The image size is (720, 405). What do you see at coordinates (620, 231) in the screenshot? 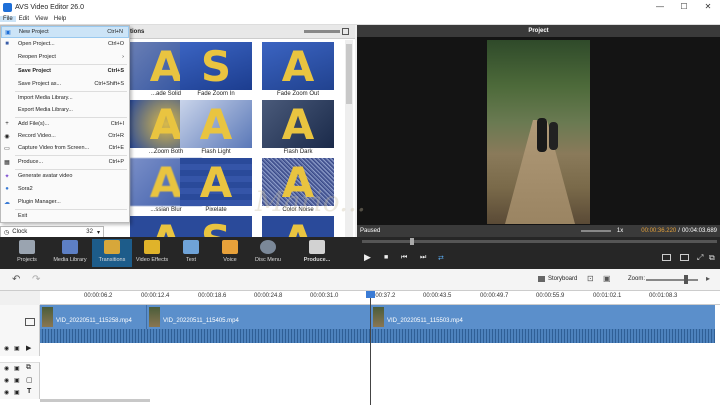
I see `playback-speed: 1x` at bounding box center [620, 231].